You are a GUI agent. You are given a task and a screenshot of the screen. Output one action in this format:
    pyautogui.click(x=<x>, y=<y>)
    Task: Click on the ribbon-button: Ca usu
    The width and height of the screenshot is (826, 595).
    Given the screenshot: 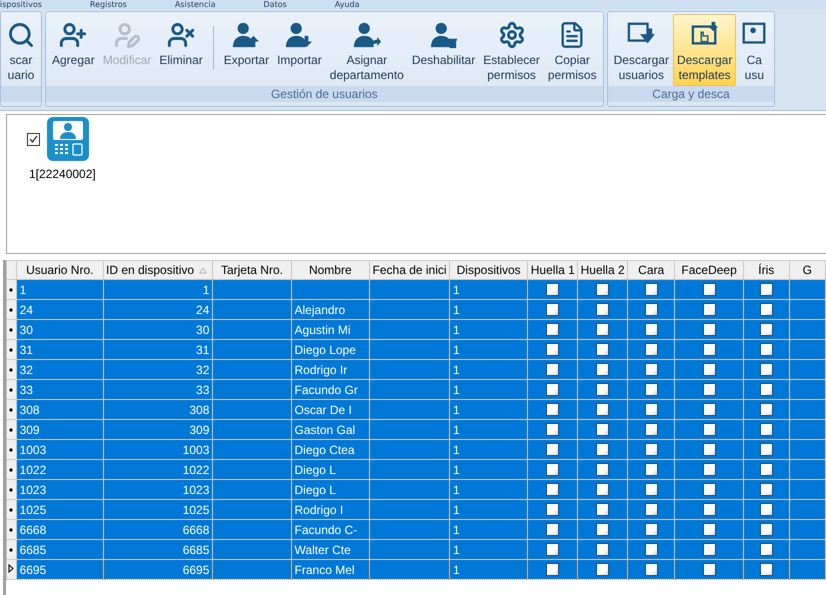 What is the action you would take?
    pyautogui.click(x=754, y=50)
    